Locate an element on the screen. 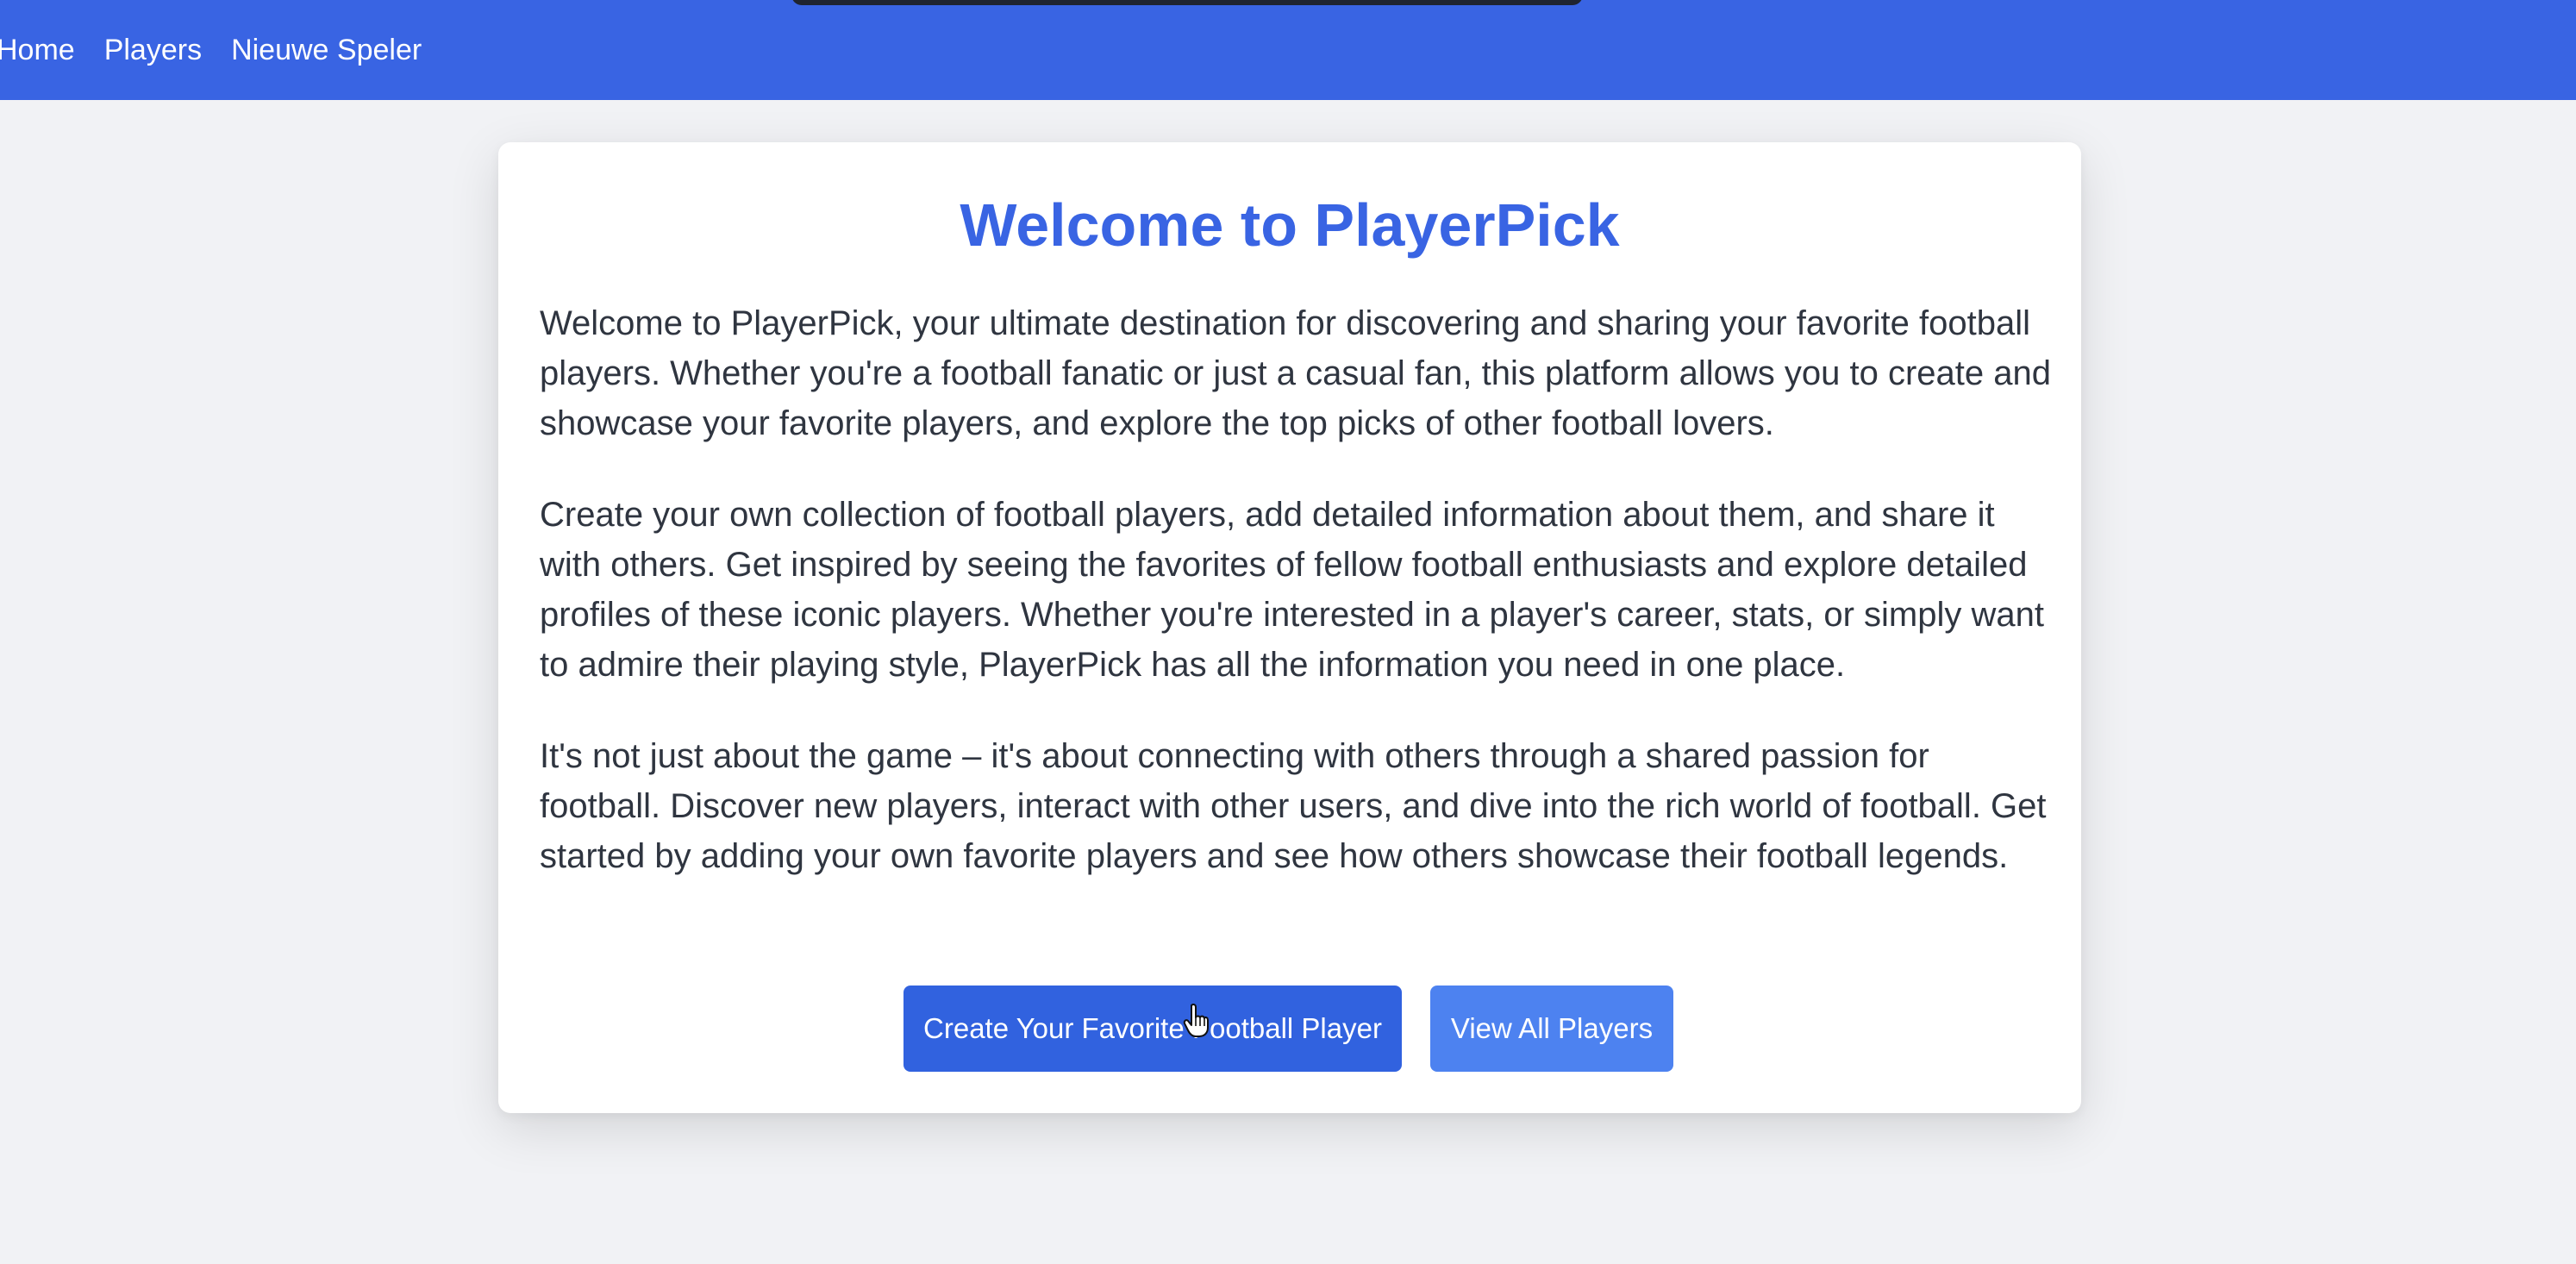 The height and width of the screenshot is (1264, 2576). nav-link-nieuwe-speler: Nieuwe Speler is located at coordinates (327, 50).